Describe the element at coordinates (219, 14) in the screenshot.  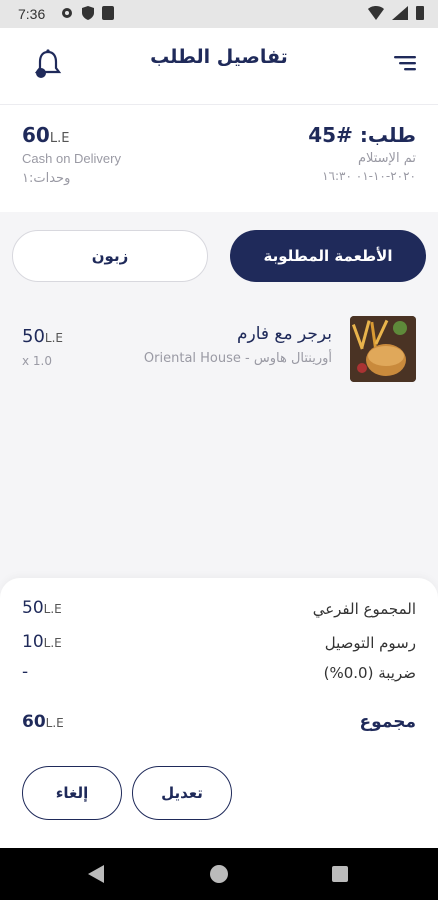
I see `status-bar: 7:36` at that location.